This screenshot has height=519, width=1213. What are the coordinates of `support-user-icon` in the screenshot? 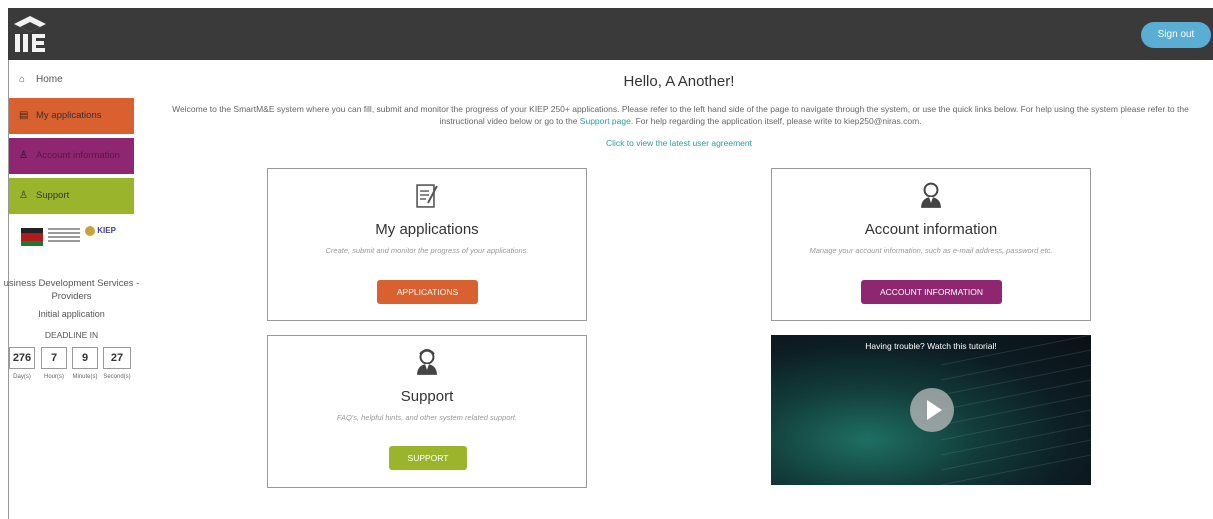 It's located at (427, 361).